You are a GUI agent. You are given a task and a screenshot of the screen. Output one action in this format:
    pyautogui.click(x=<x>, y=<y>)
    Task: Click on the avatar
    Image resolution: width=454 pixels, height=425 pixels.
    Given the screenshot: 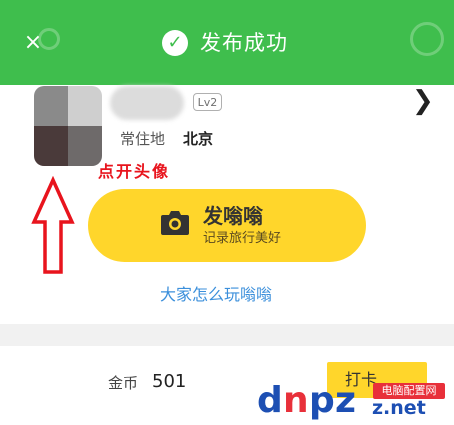 What is the action you would take?
    pyautogui.click(x=68, y=126)
    